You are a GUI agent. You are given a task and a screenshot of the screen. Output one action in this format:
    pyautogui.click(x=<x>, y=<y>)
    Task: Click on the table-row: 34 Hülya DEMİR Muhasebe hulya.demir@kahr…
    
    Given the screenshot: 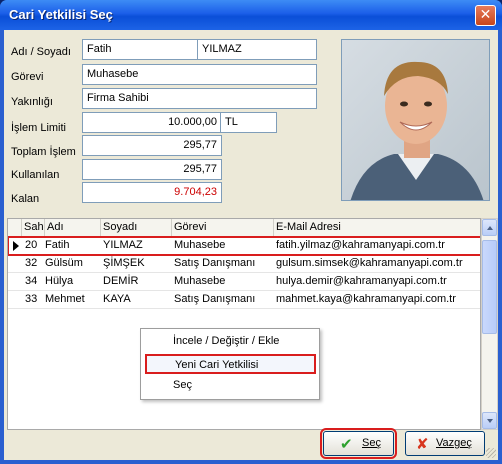 What is the action you would take?
    pyautogui.click(x=244, y=282)
    